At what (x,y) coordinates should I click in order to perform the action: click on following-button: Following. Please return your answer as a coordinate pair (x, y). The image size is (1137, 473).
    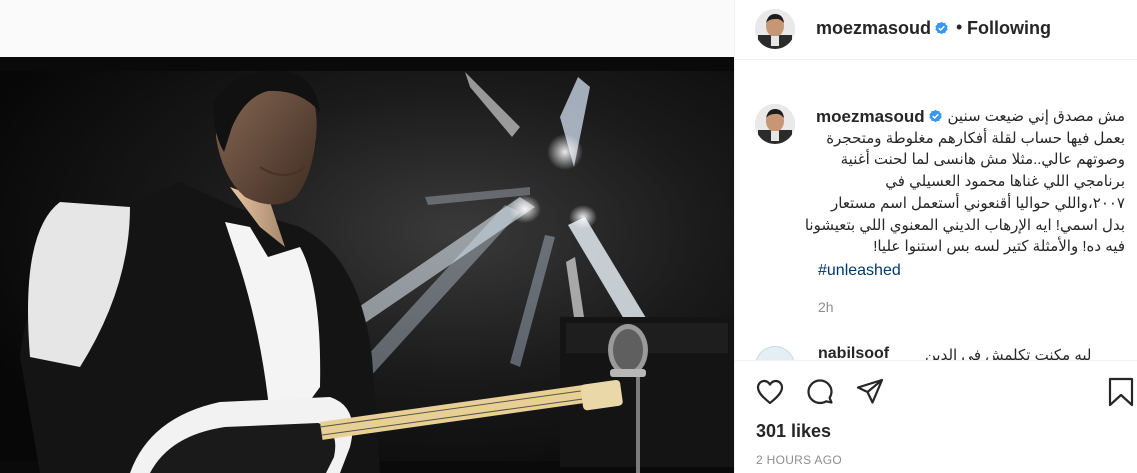
    Looking at the image, I should click on (1009, 28).